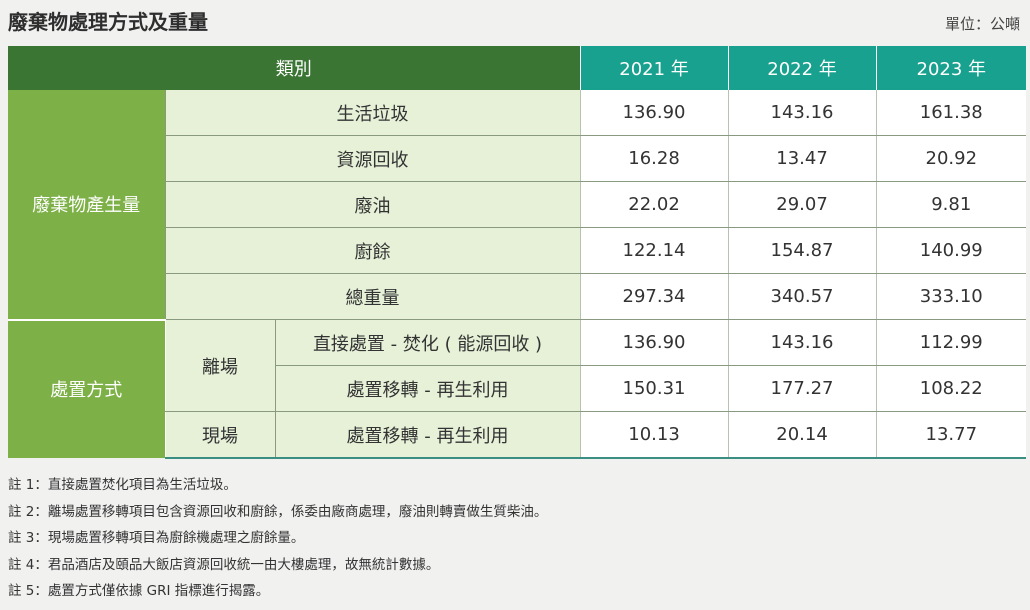  I want to click on cell-value: 108.22, so click(951, 388).